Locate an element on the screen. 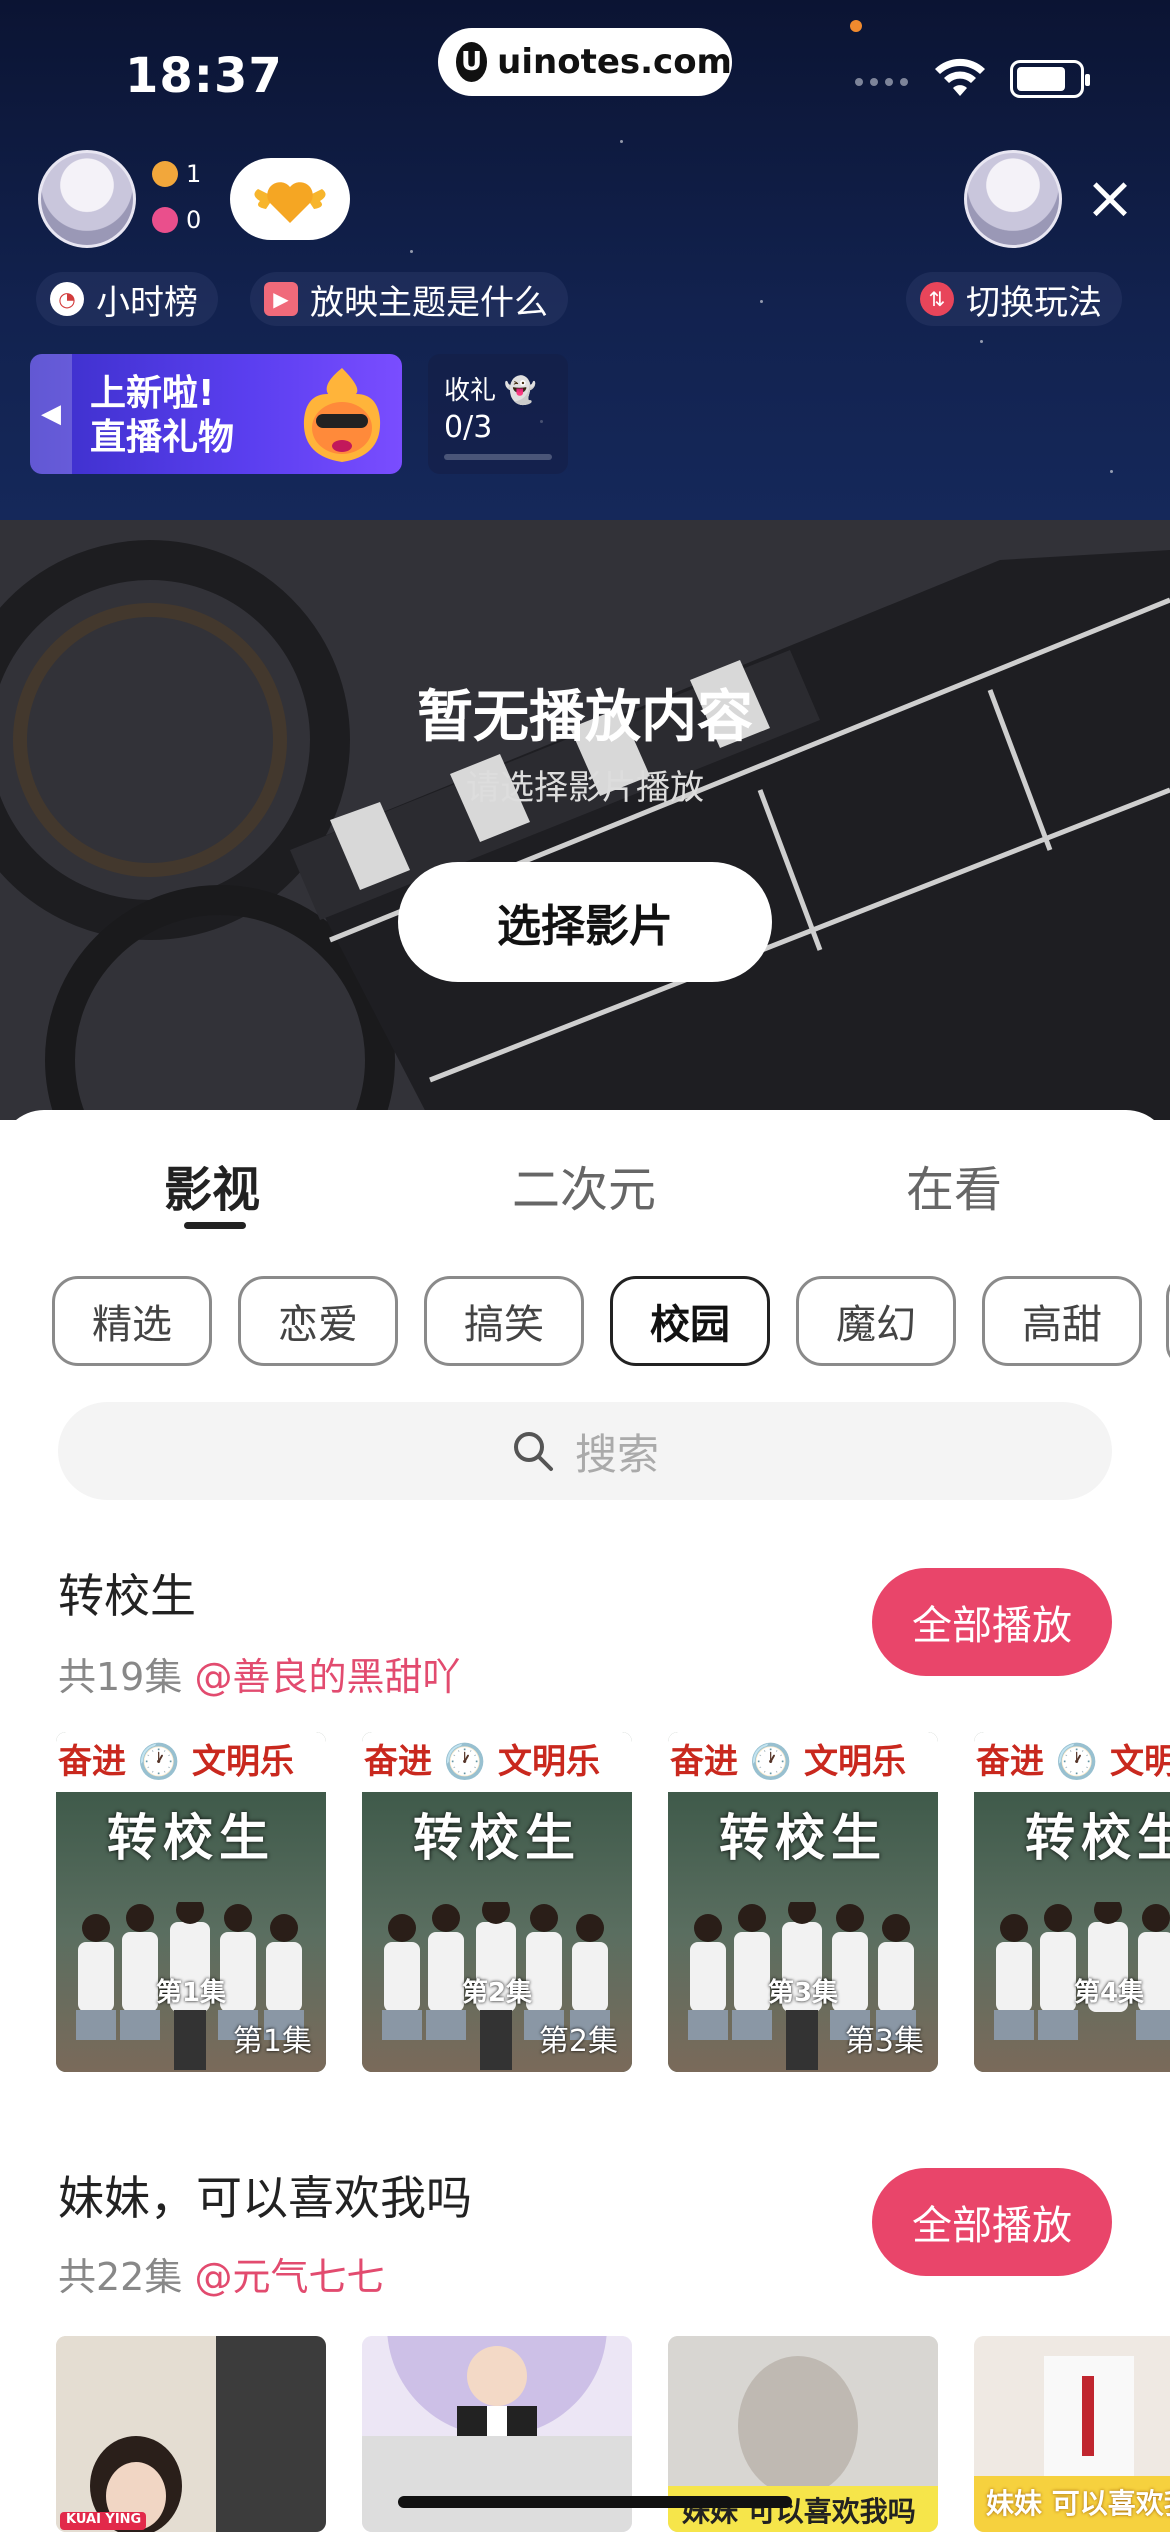 The width and height of the screenshot is (1170, 2532). search-input: 搜索 is located at coordinates (585, 1451).